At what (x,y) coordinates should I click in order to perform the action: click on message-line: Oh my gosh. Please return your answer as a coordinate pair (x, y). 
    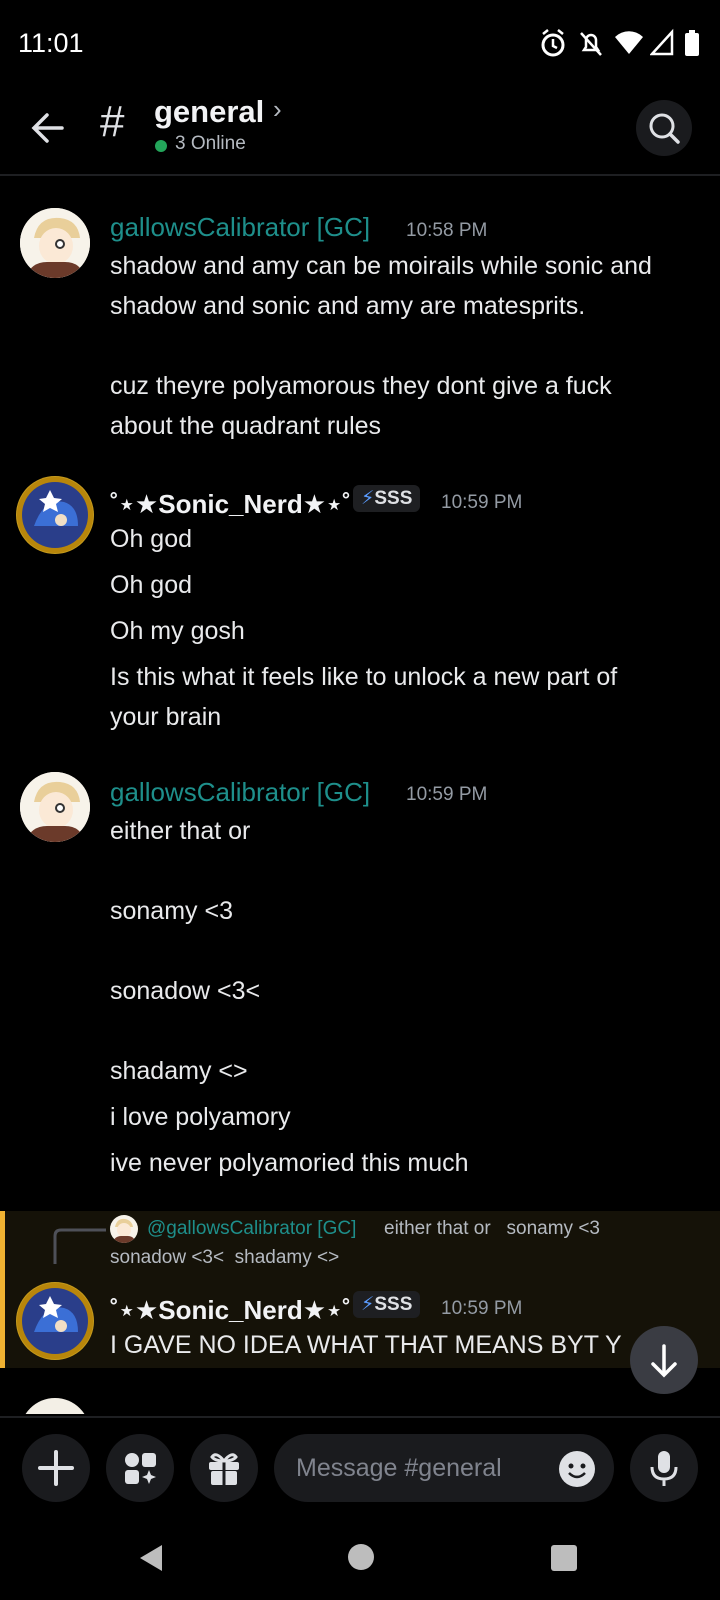
    Looking at the image, I should click on (177, 631).